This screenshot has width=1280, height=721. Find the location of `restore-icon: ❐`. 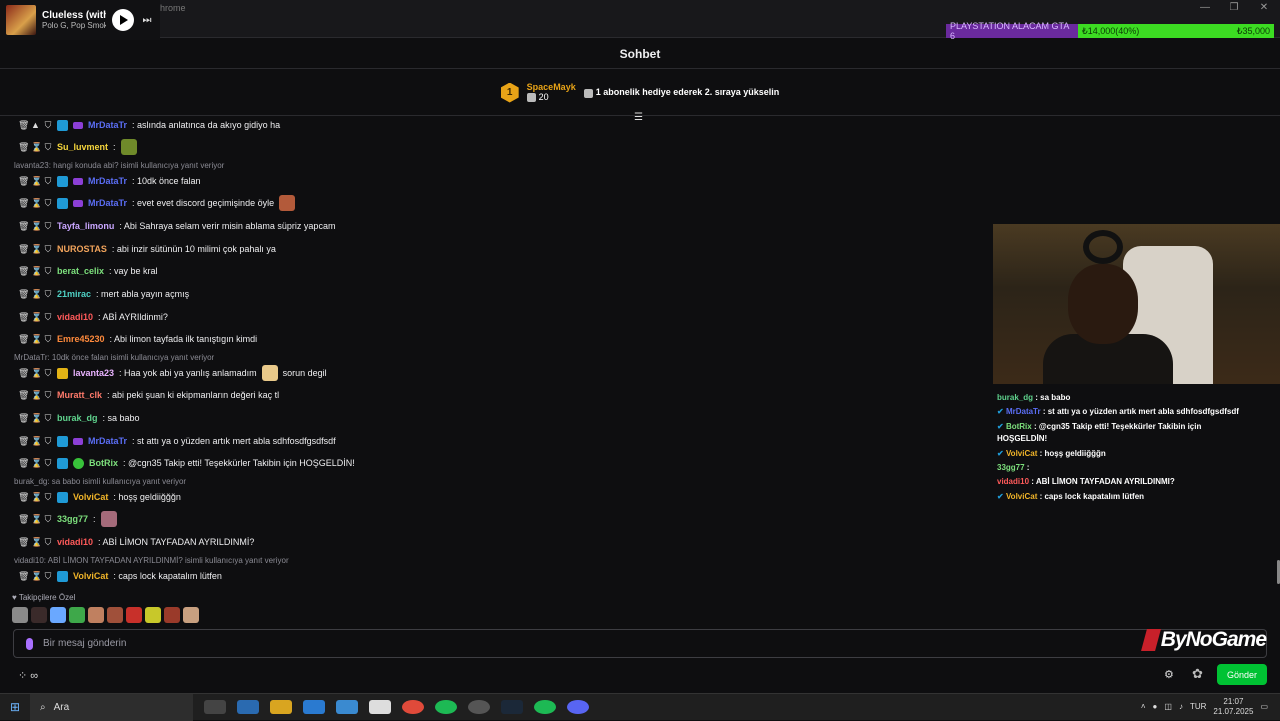

restore-icon: ❐ is located at coordinates (1234, 7).